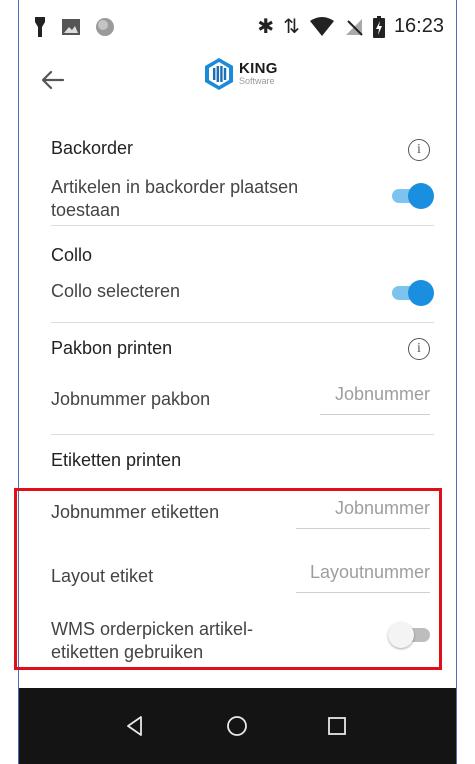 This screenshot has height=764, width=475. Describe the element at coordinates (418, 26) in the screenshot. I see `status-time: 16:23` at that location.